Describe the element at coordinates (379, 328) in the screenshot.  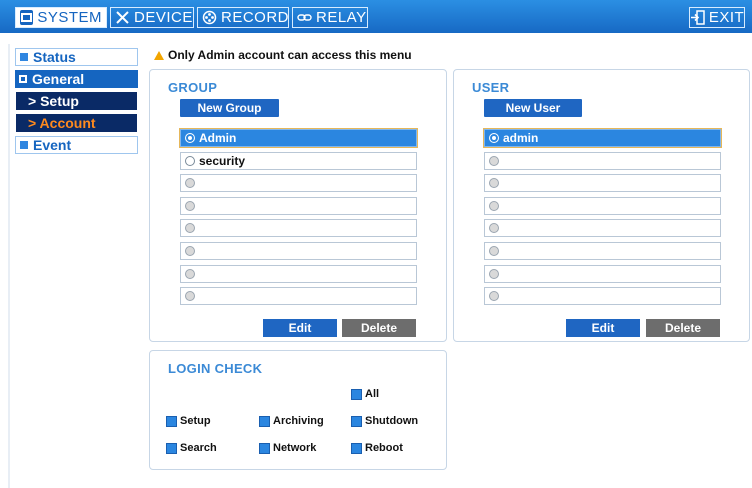
I see `group-delete-button: Delete` at that location.